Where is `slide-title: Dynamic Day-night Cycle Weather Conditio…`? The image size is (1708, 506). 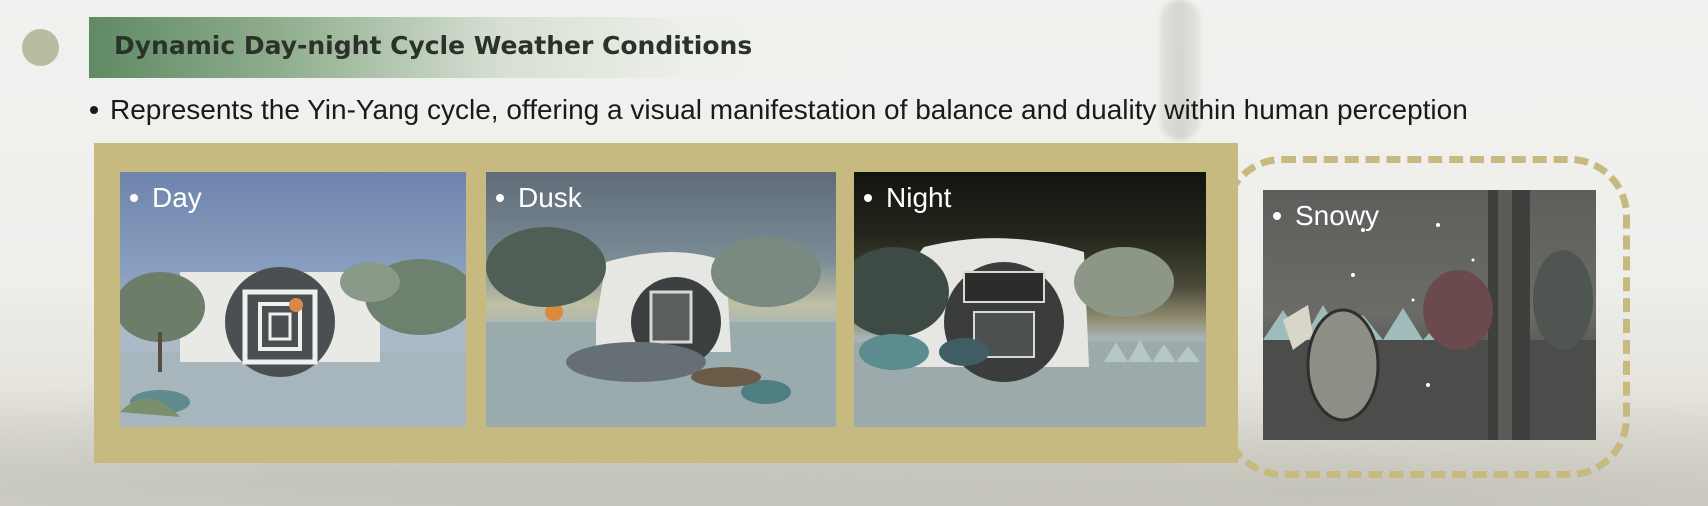
slide-title: Dynamic Day-night Cycle Weather Conditio… is located at coordinates (433, 45).